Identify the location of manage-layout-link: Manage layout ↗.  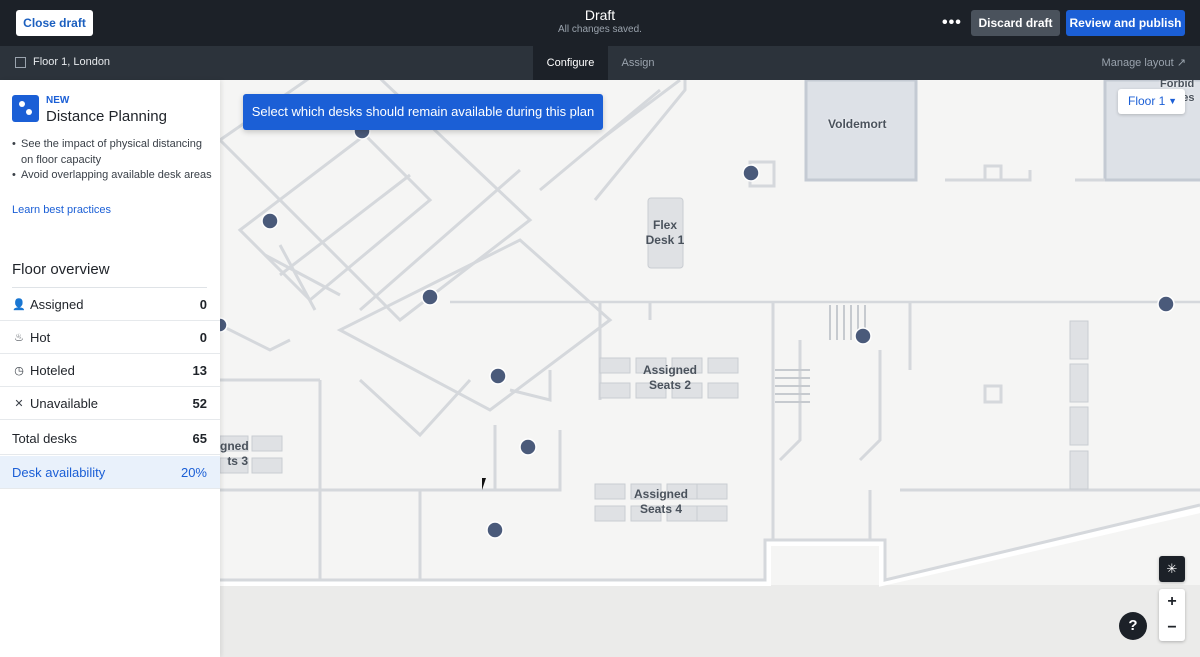
(1144, 62).